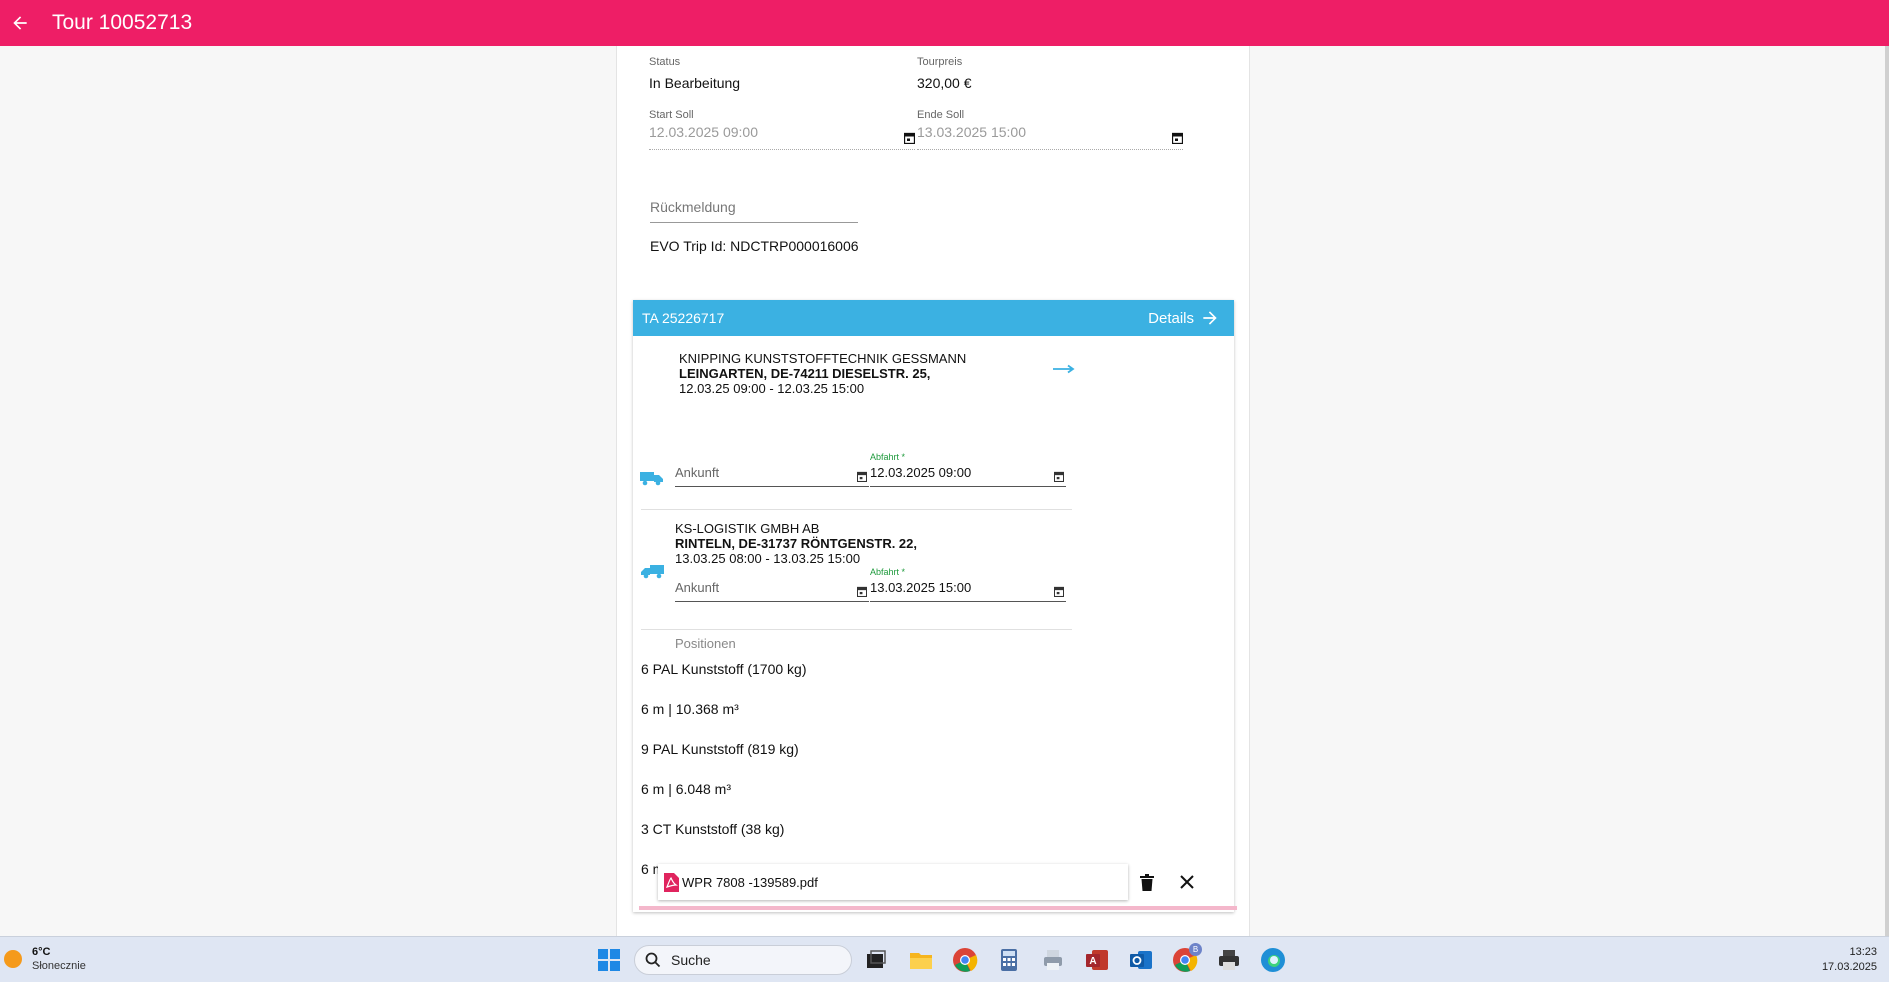 This screenshot has width=1889, height=982. I want to click on status-value: In Bearbeitung, so click(695, 83).